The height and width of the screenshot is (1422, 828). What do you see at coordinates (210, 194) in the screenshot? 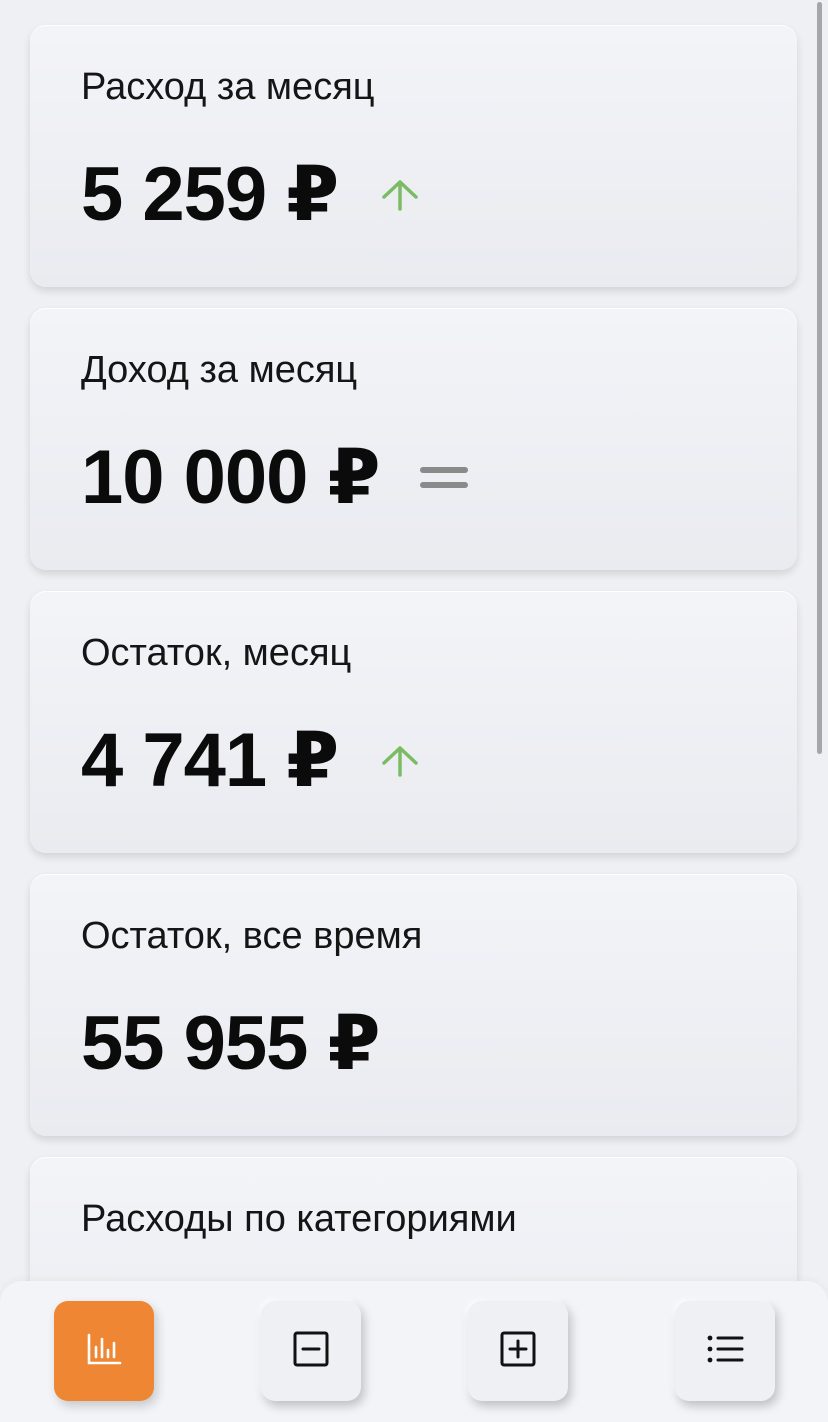
I see `card-value: 5 259 ₽` at bounding box center [210, 194].